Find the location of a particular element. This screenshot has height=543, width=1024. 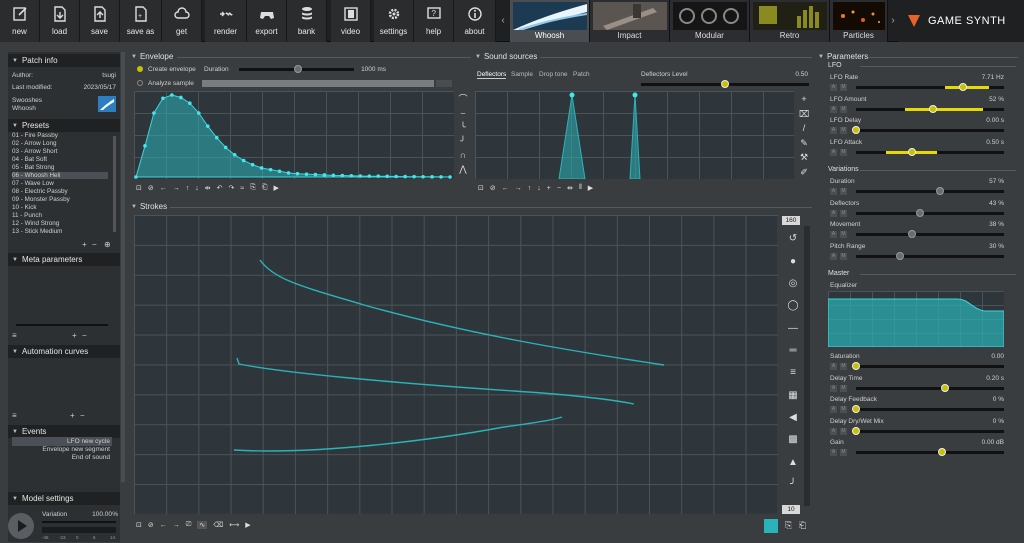

remove-automation-icon: − is located at coordinates (82, 415).